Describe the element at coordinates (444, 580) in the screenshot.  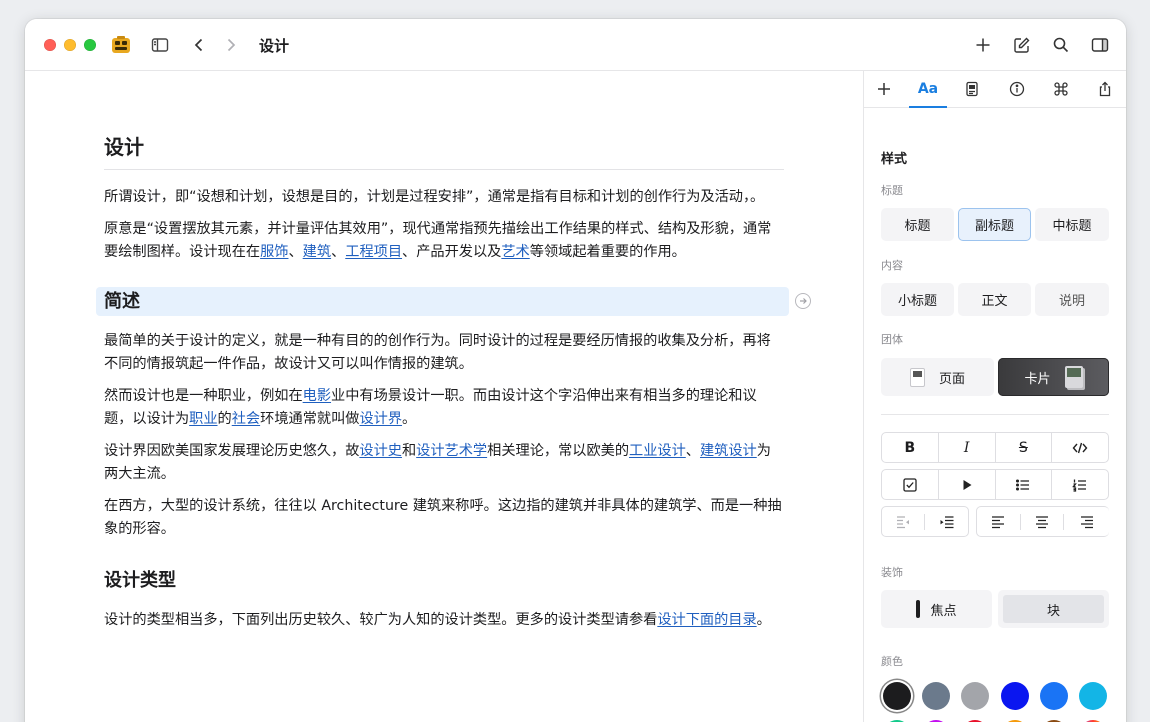
I see `section-heading-design-types: 设计类型` at that location.